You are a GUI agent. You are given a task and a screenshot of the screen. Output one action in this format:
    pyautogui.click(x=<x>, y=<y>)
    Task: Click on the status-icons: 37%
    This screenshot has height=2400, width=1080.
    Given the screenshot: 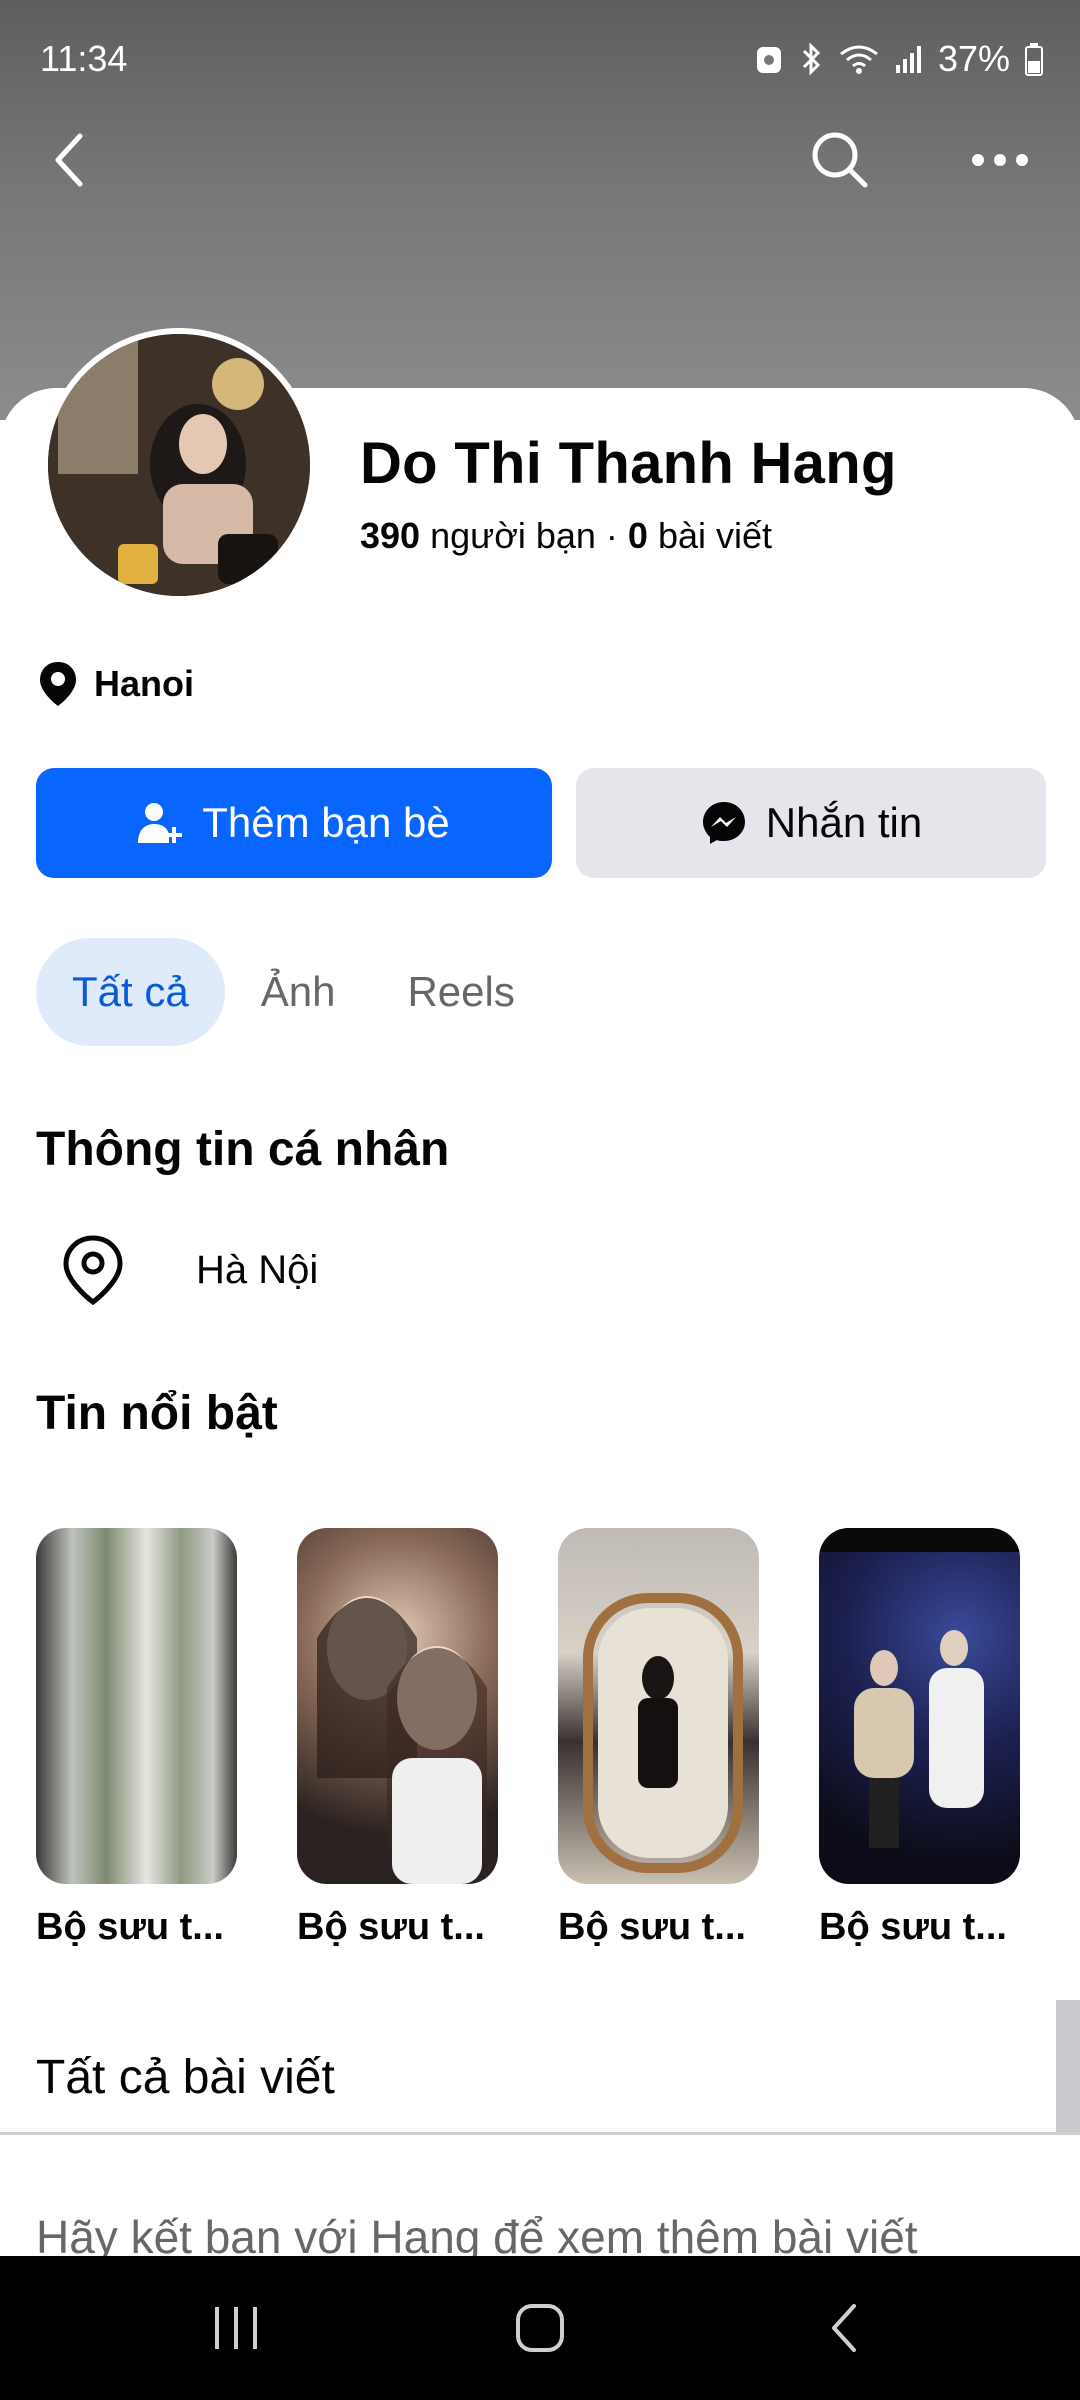 What is the action you would take?
    pyautogui.click(x=899, y=59)
    